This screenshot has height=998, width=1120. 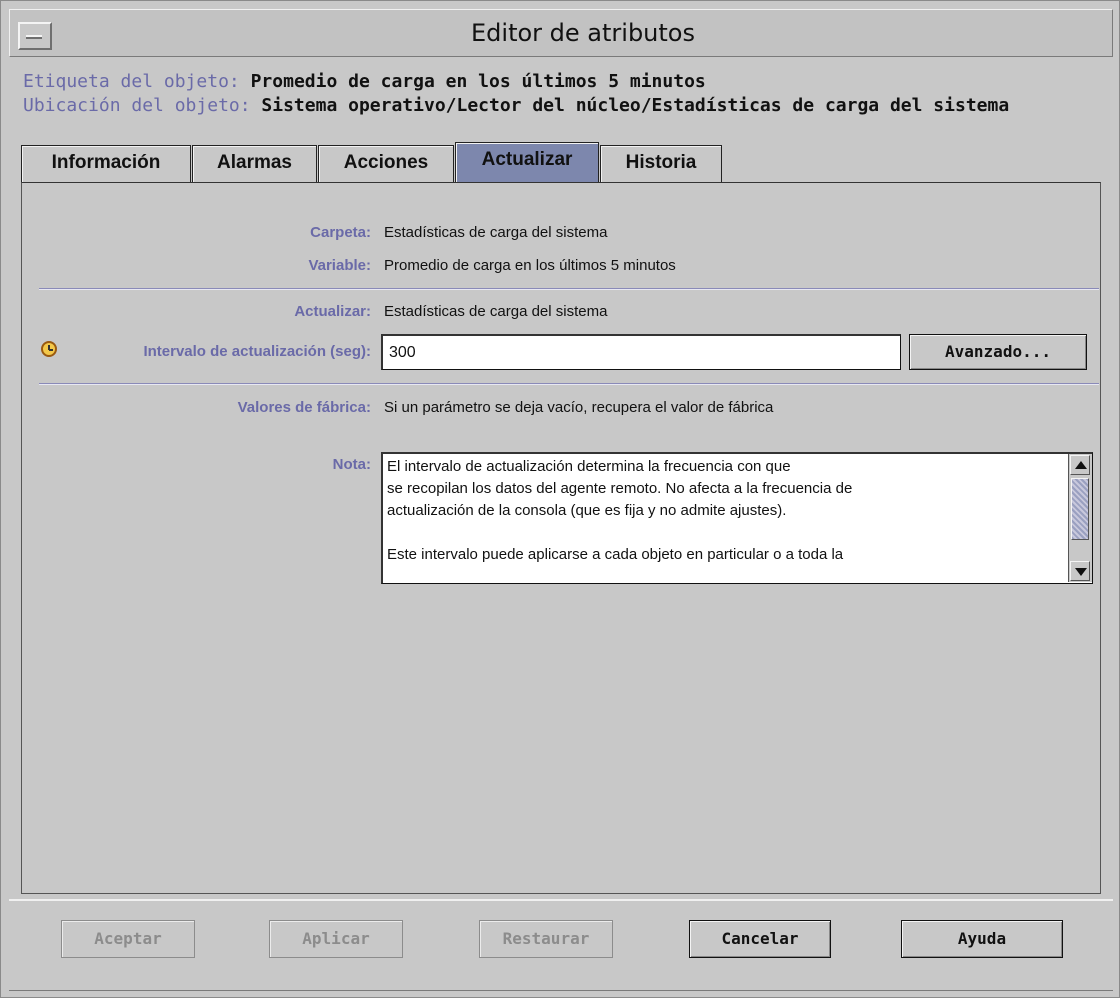 I want to click on scroll-up-arrow-icon, so click(x=1080, y=465).